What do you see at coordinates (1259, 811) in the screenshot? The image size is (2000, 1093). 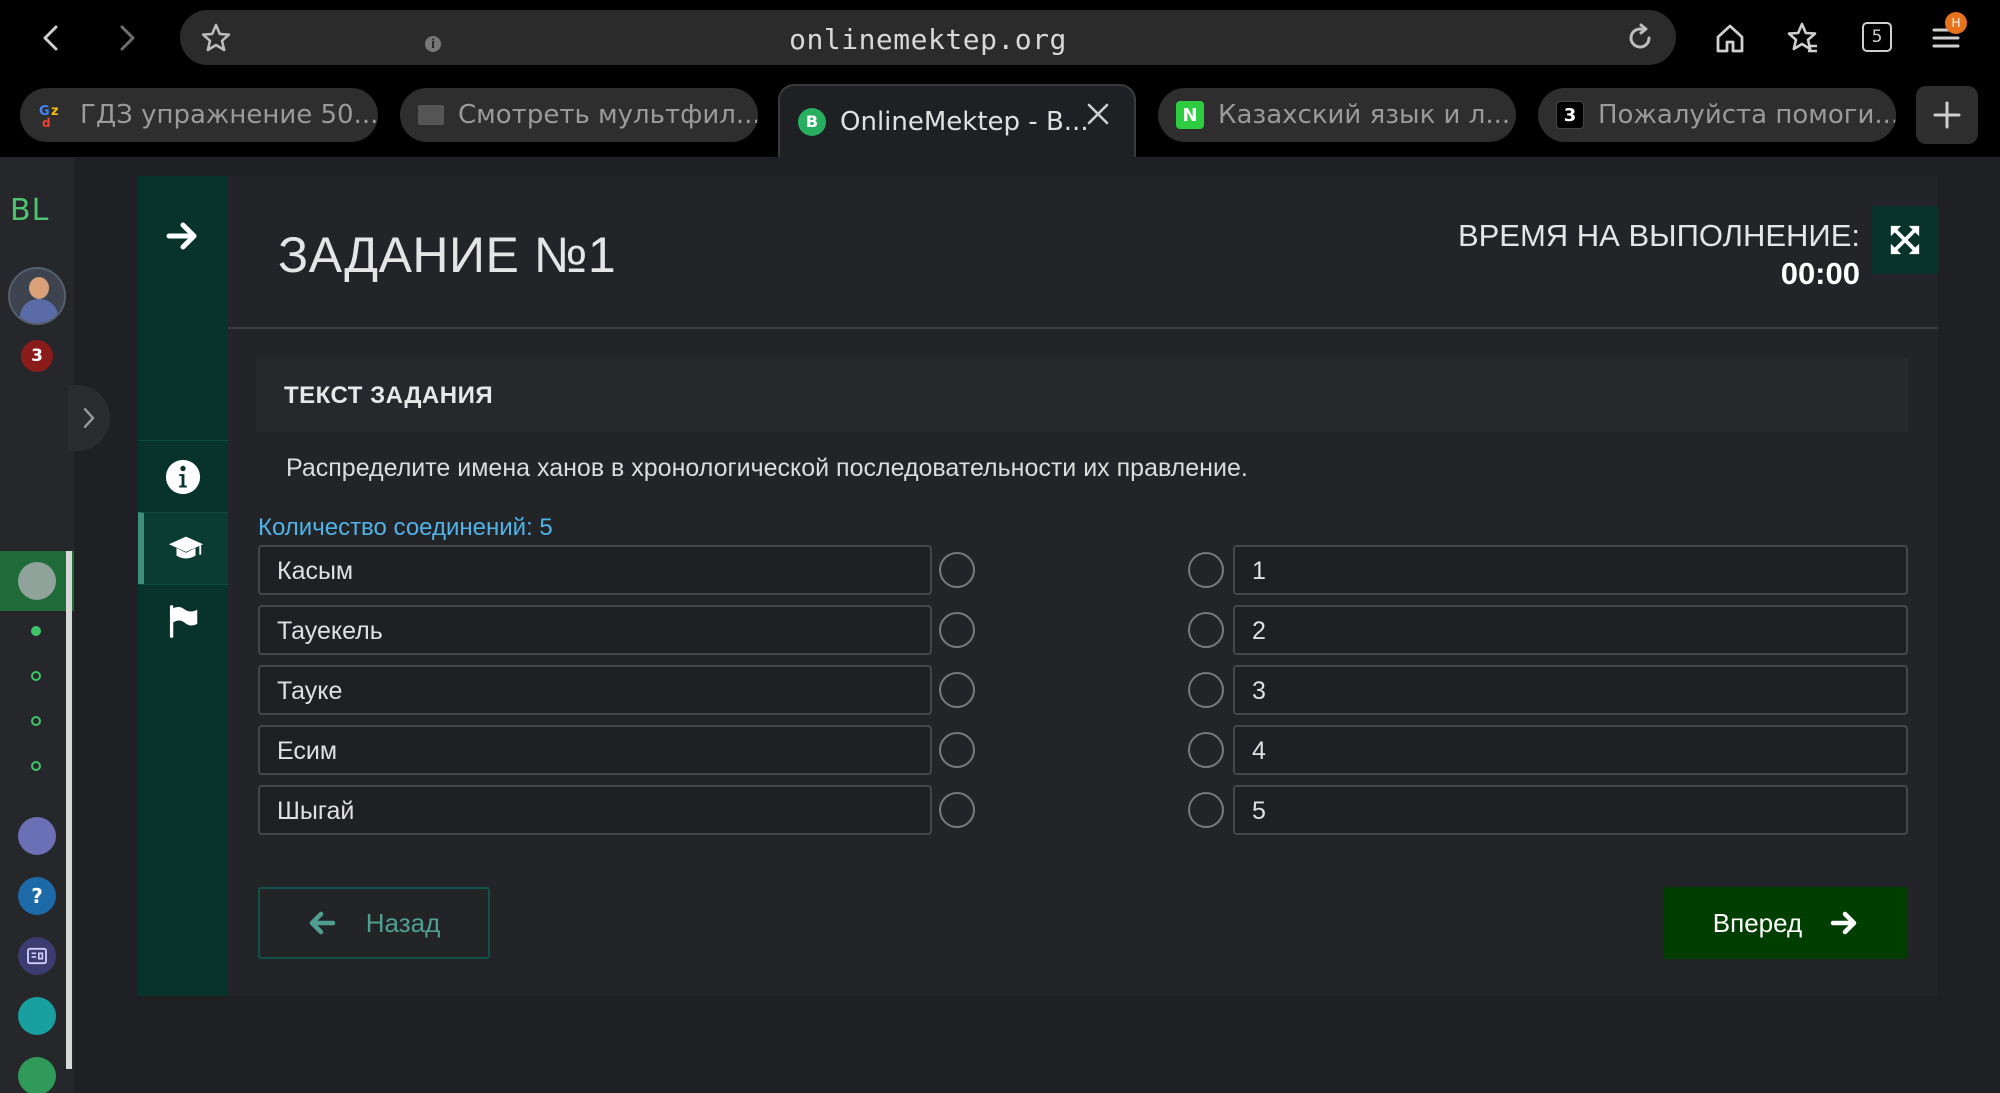 I see `match-right-label: 5` at bounding box center [1259, 811].